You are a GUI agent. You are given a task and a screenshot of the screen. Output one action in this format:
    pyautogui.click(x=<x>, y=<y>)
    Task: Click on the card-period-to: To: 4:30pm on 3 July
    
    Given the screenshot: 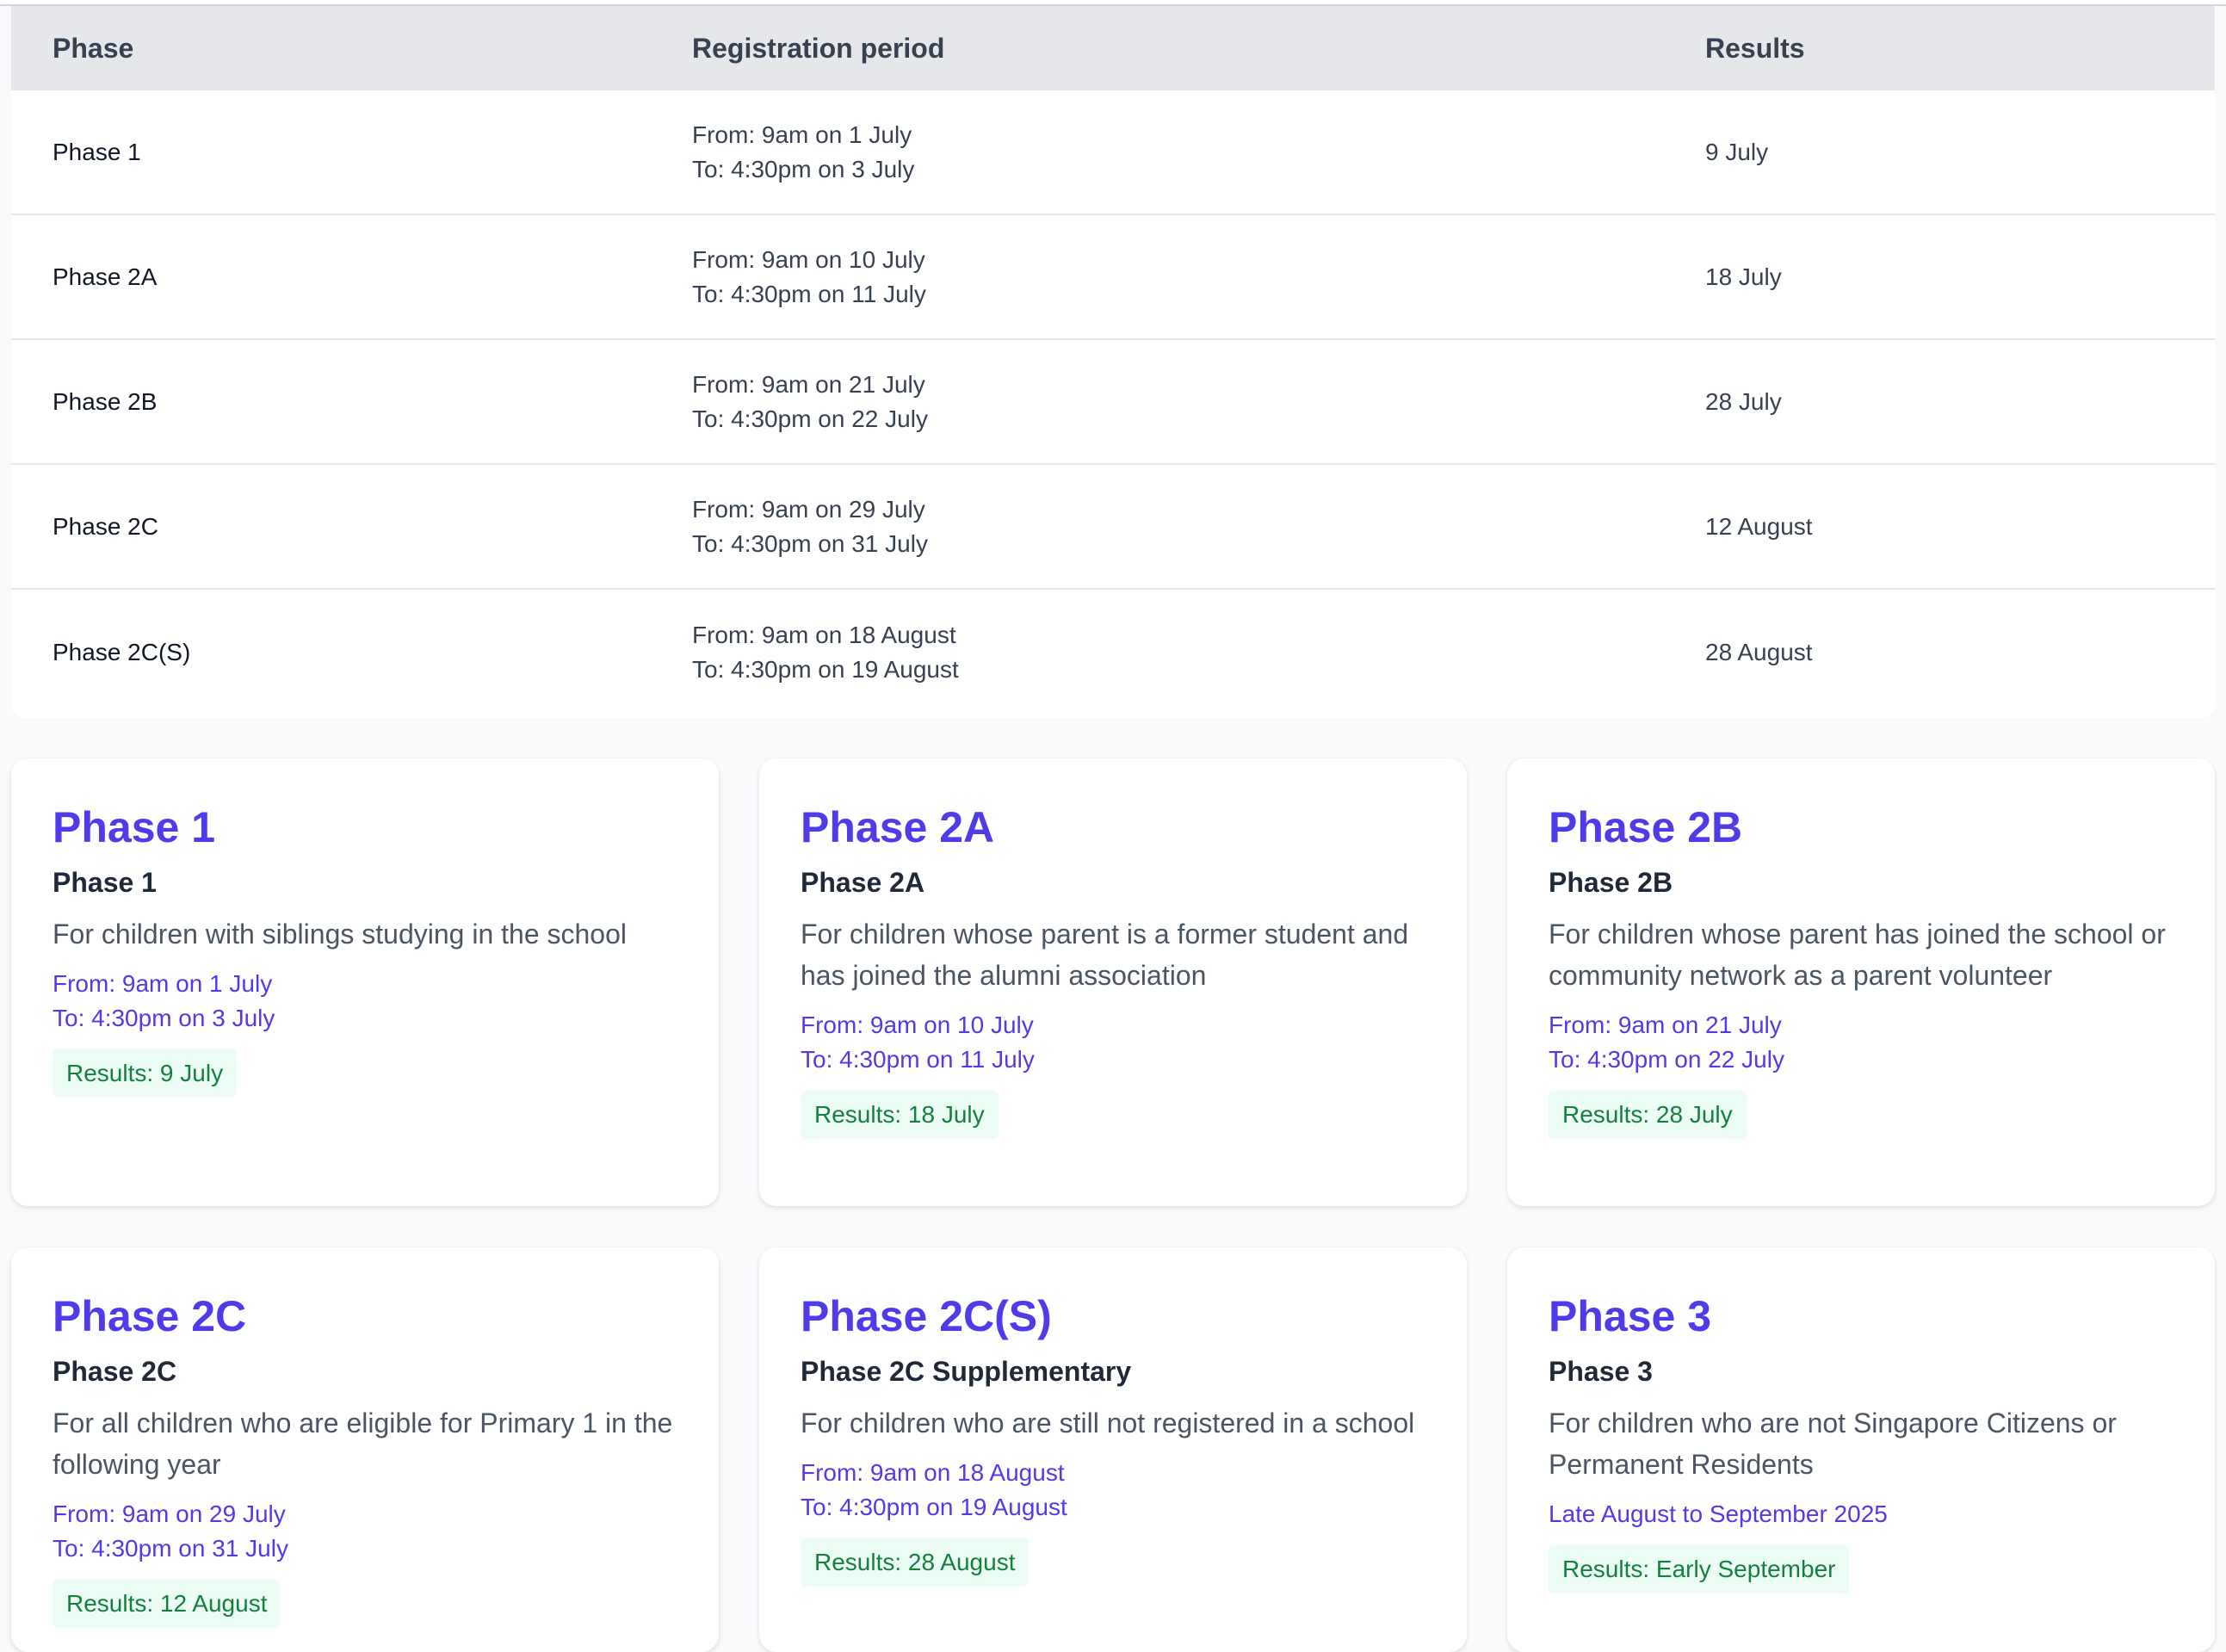 What is the action you would take?
    pyautogui.click(x=164, y=1018)
    